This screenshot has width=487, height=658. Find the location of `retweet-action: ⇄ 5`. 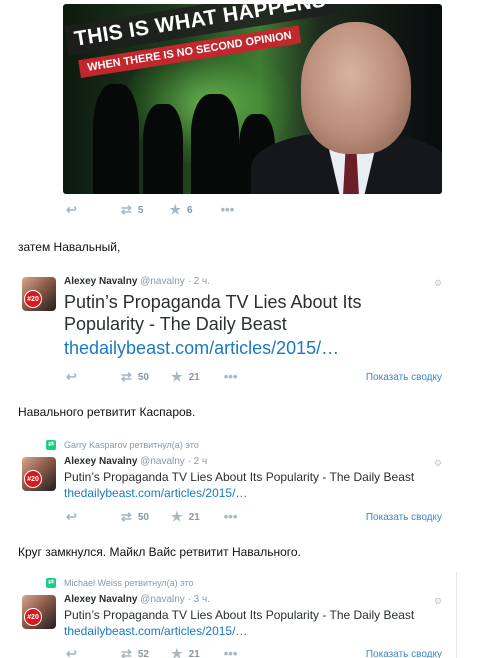

retweet-action: ⇄ 5 is located at coordinates (132, 210).